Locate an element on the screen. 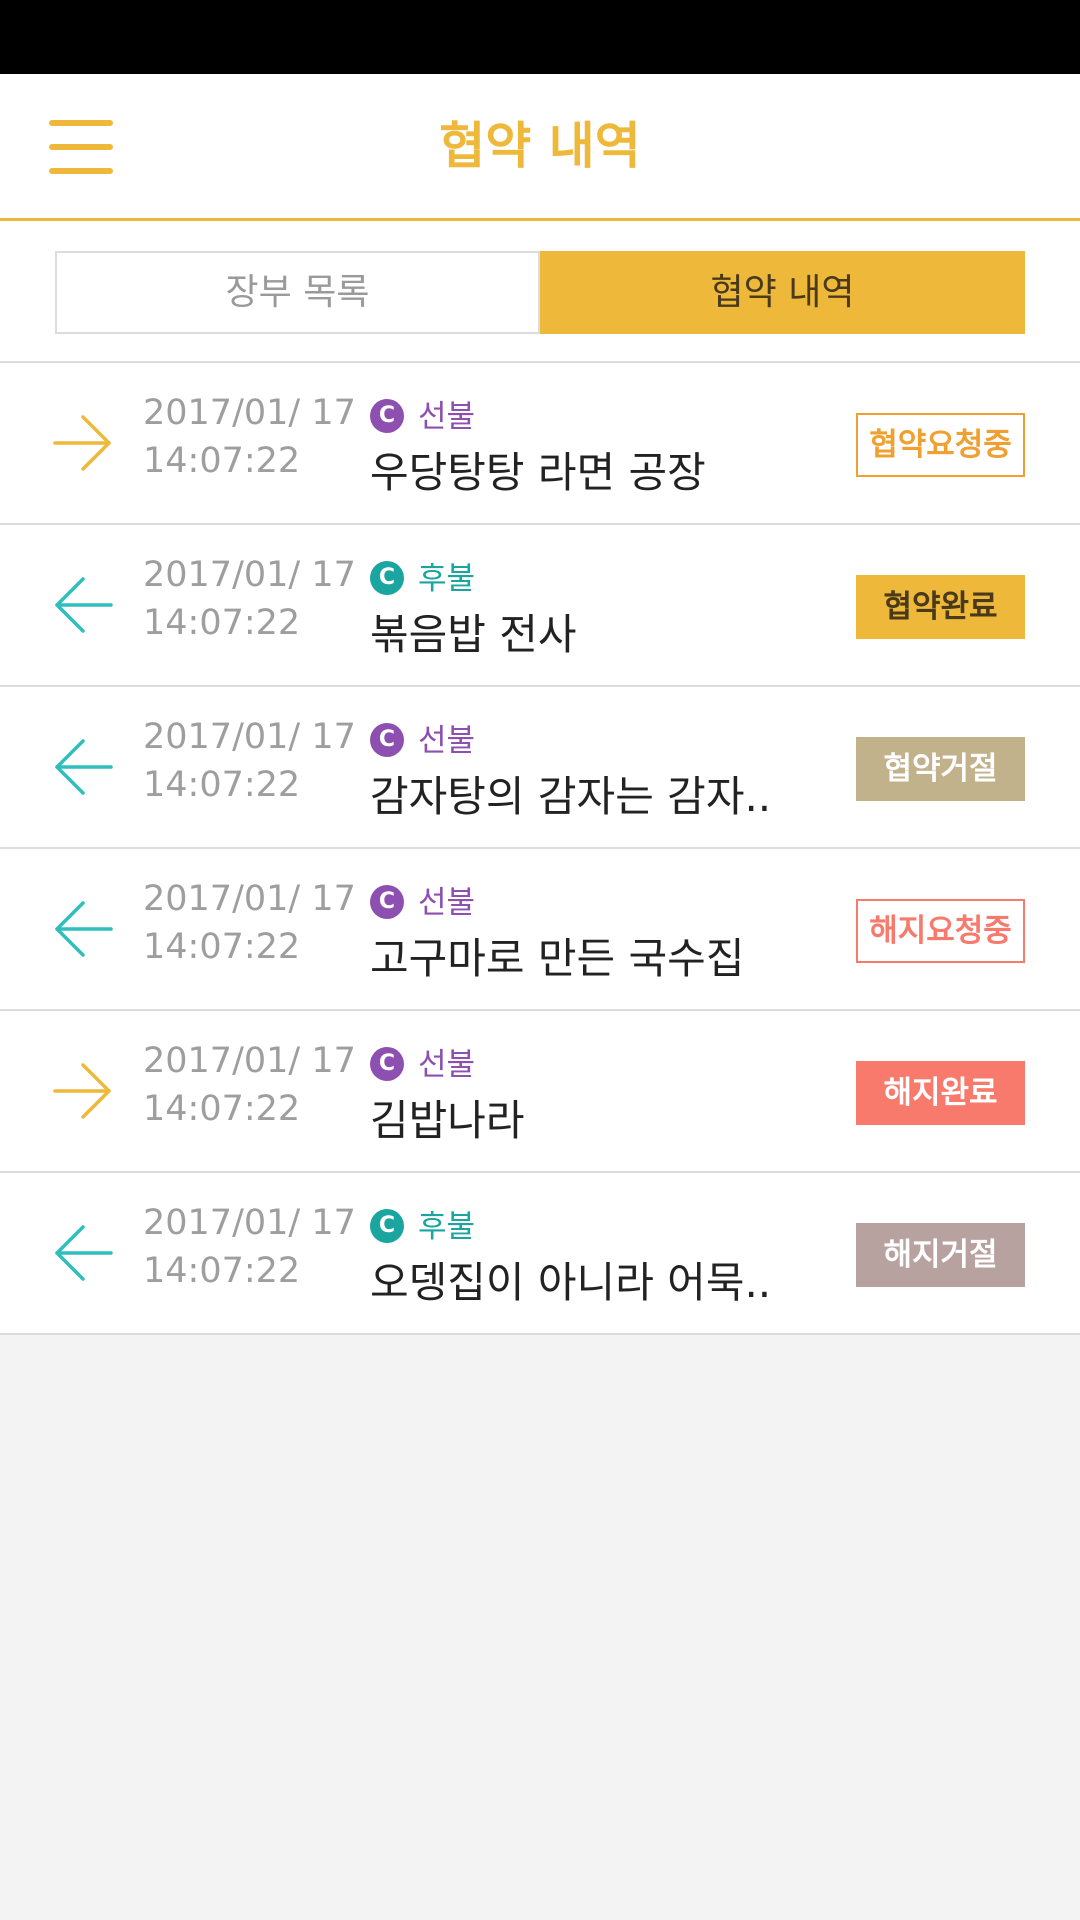 The image size is (1080, 1920). status-bar is located at coordinates (540, 37).